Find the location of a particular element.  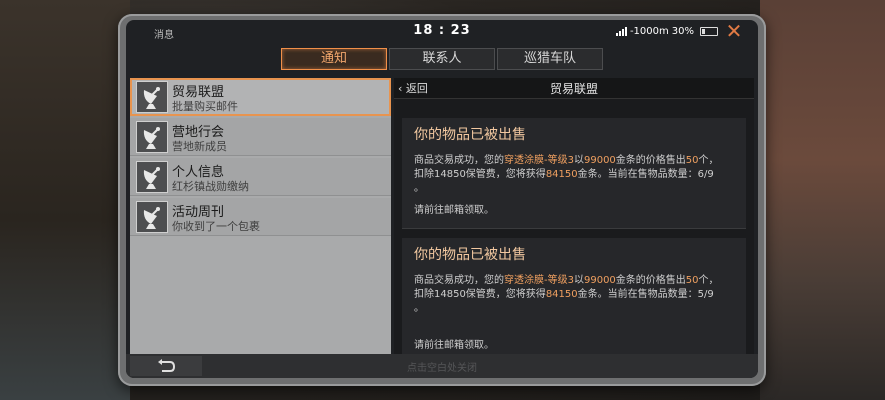

status-indicators: -1000m 30% is located at coordinates (666, 31).